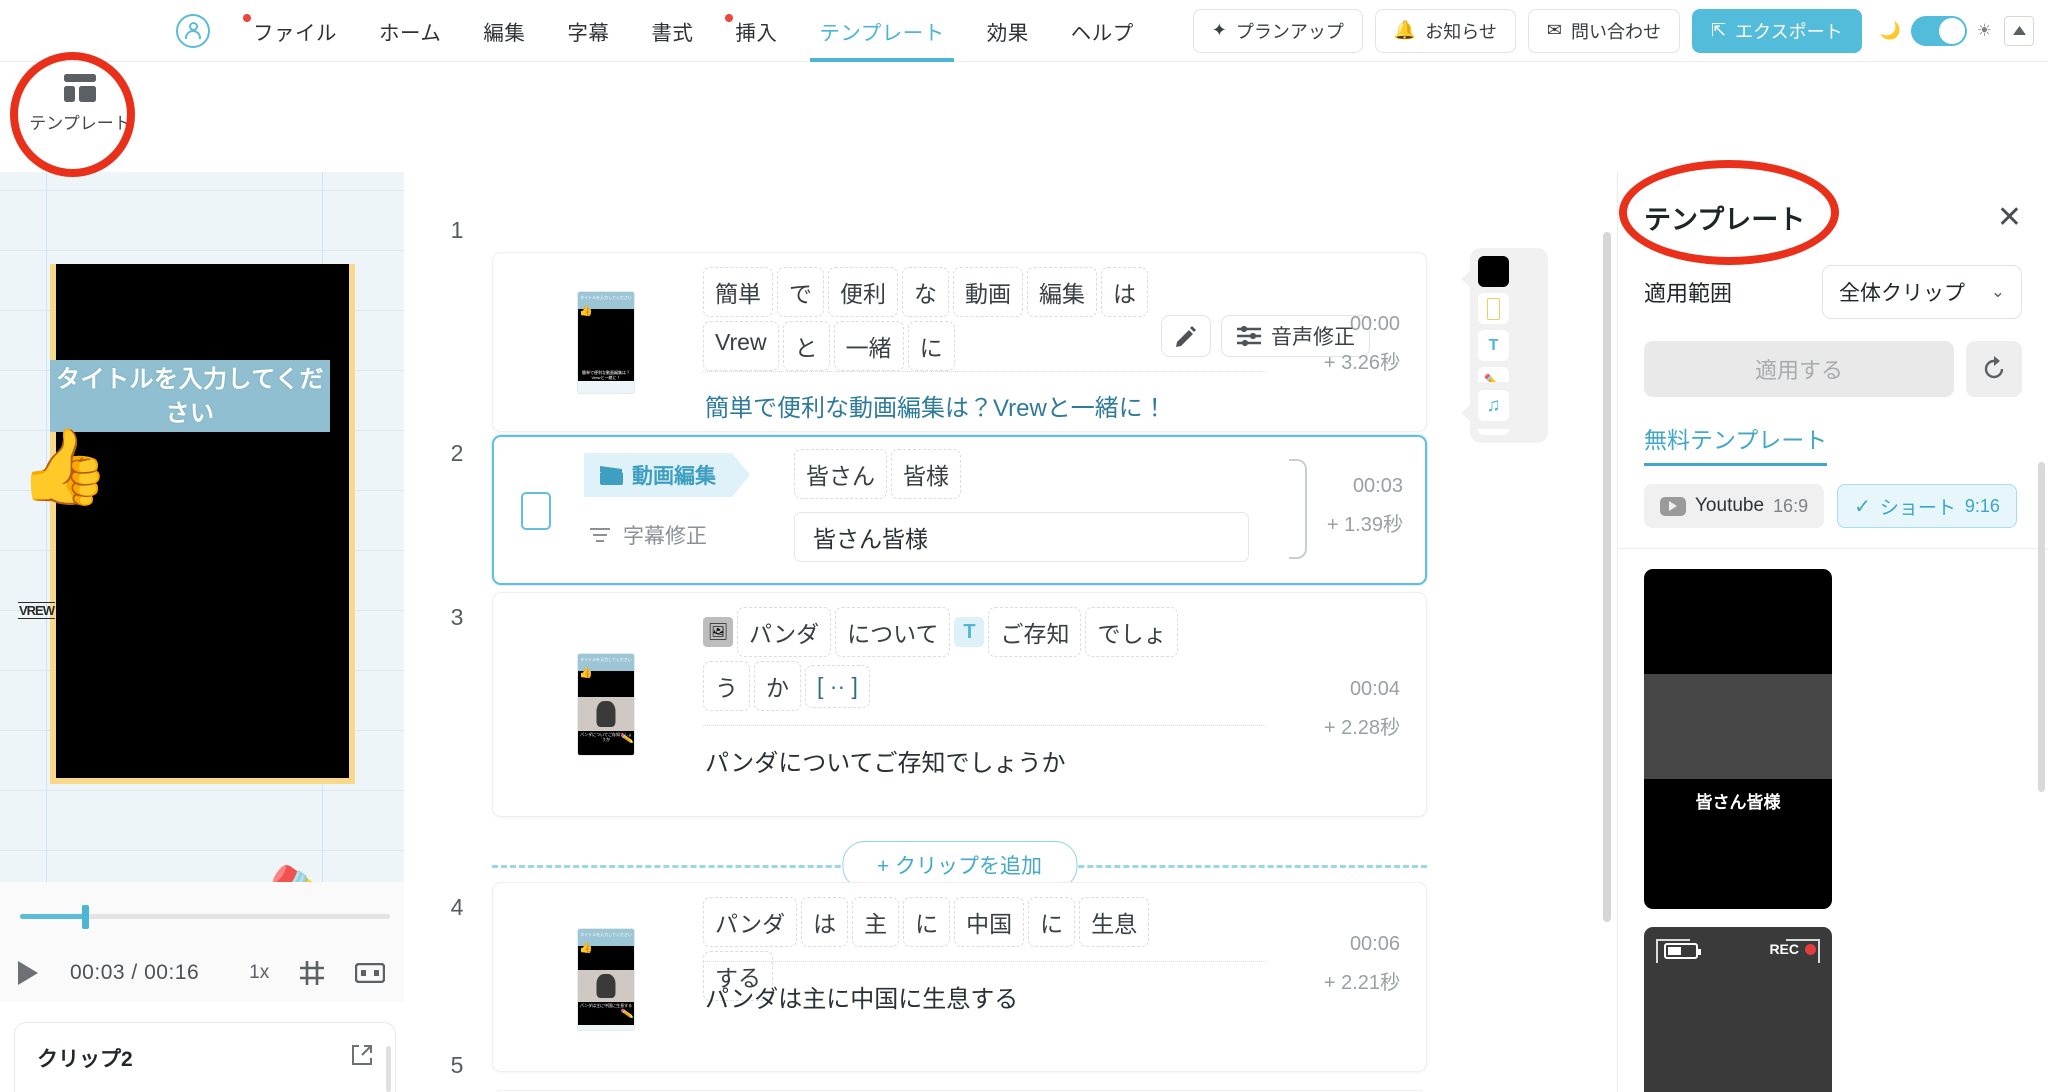 Image resolution: width=2048 pixels, height=1092 pixels. Describe the element at coordinates (80, 104) in the screenshot. I see `rail-template-button: テンプレート` at that location.